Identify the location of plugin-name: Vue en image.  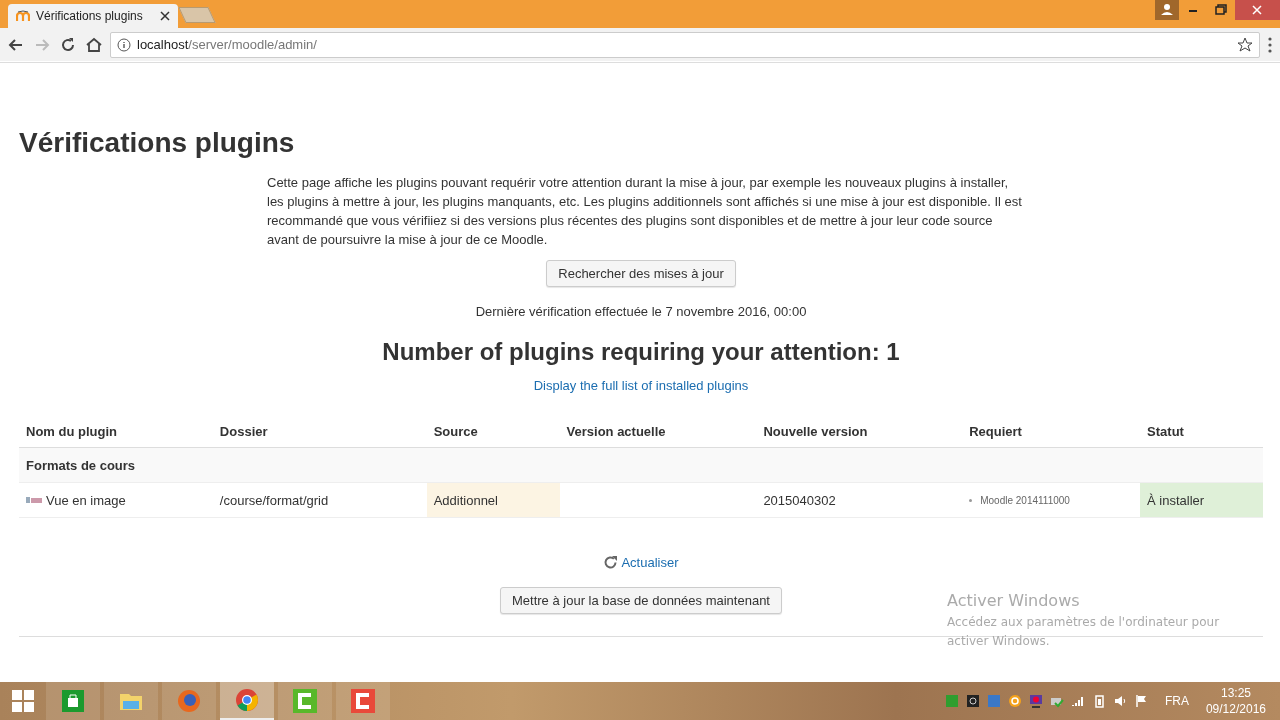
(86, 500).